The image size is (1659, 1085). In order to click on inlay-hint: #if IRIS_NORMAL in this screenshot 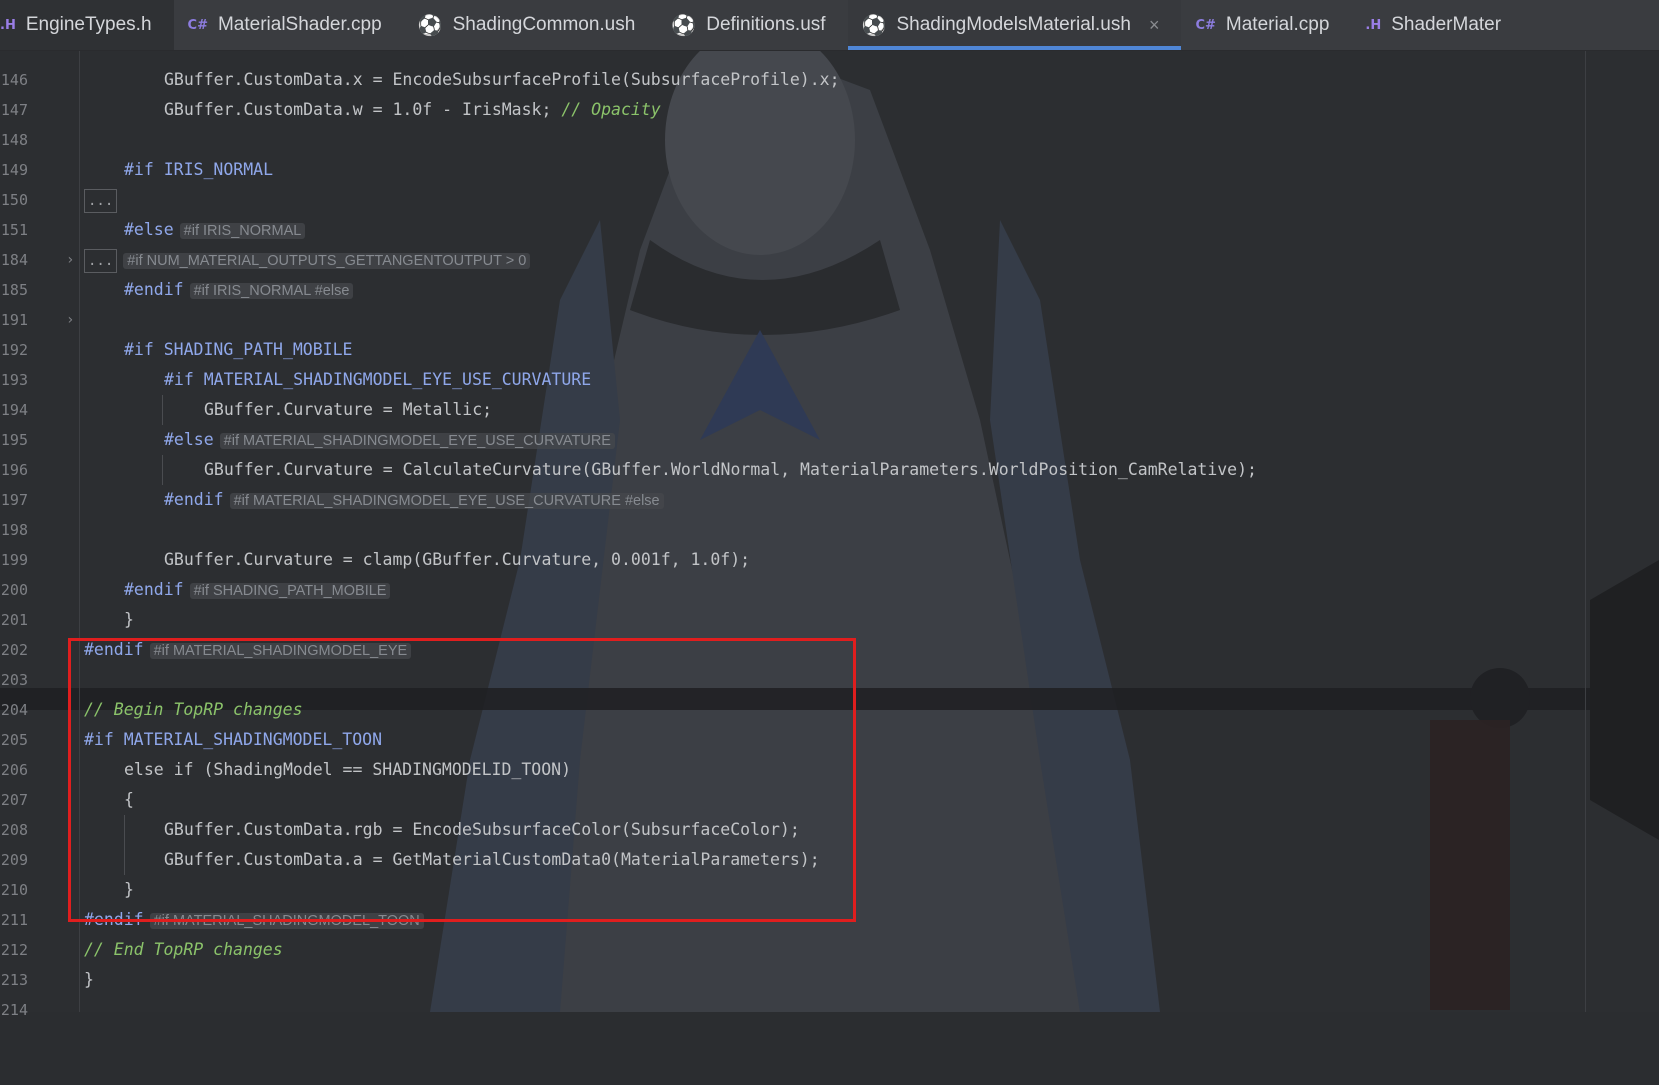, I will do `click(242, 231)`.